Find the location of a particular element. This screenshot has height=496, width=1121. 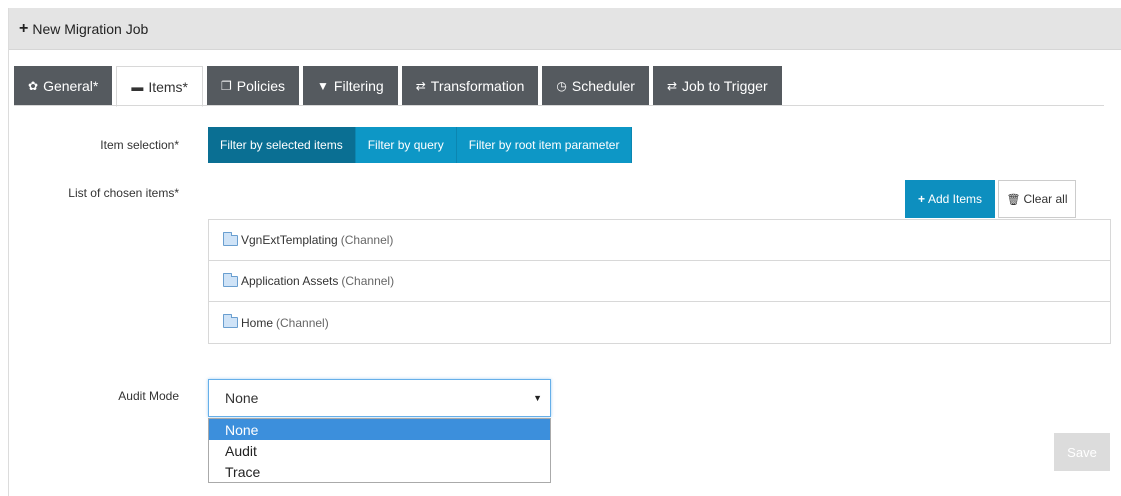

trash-icon: 🗑 is located at coordinates (1013, 199).